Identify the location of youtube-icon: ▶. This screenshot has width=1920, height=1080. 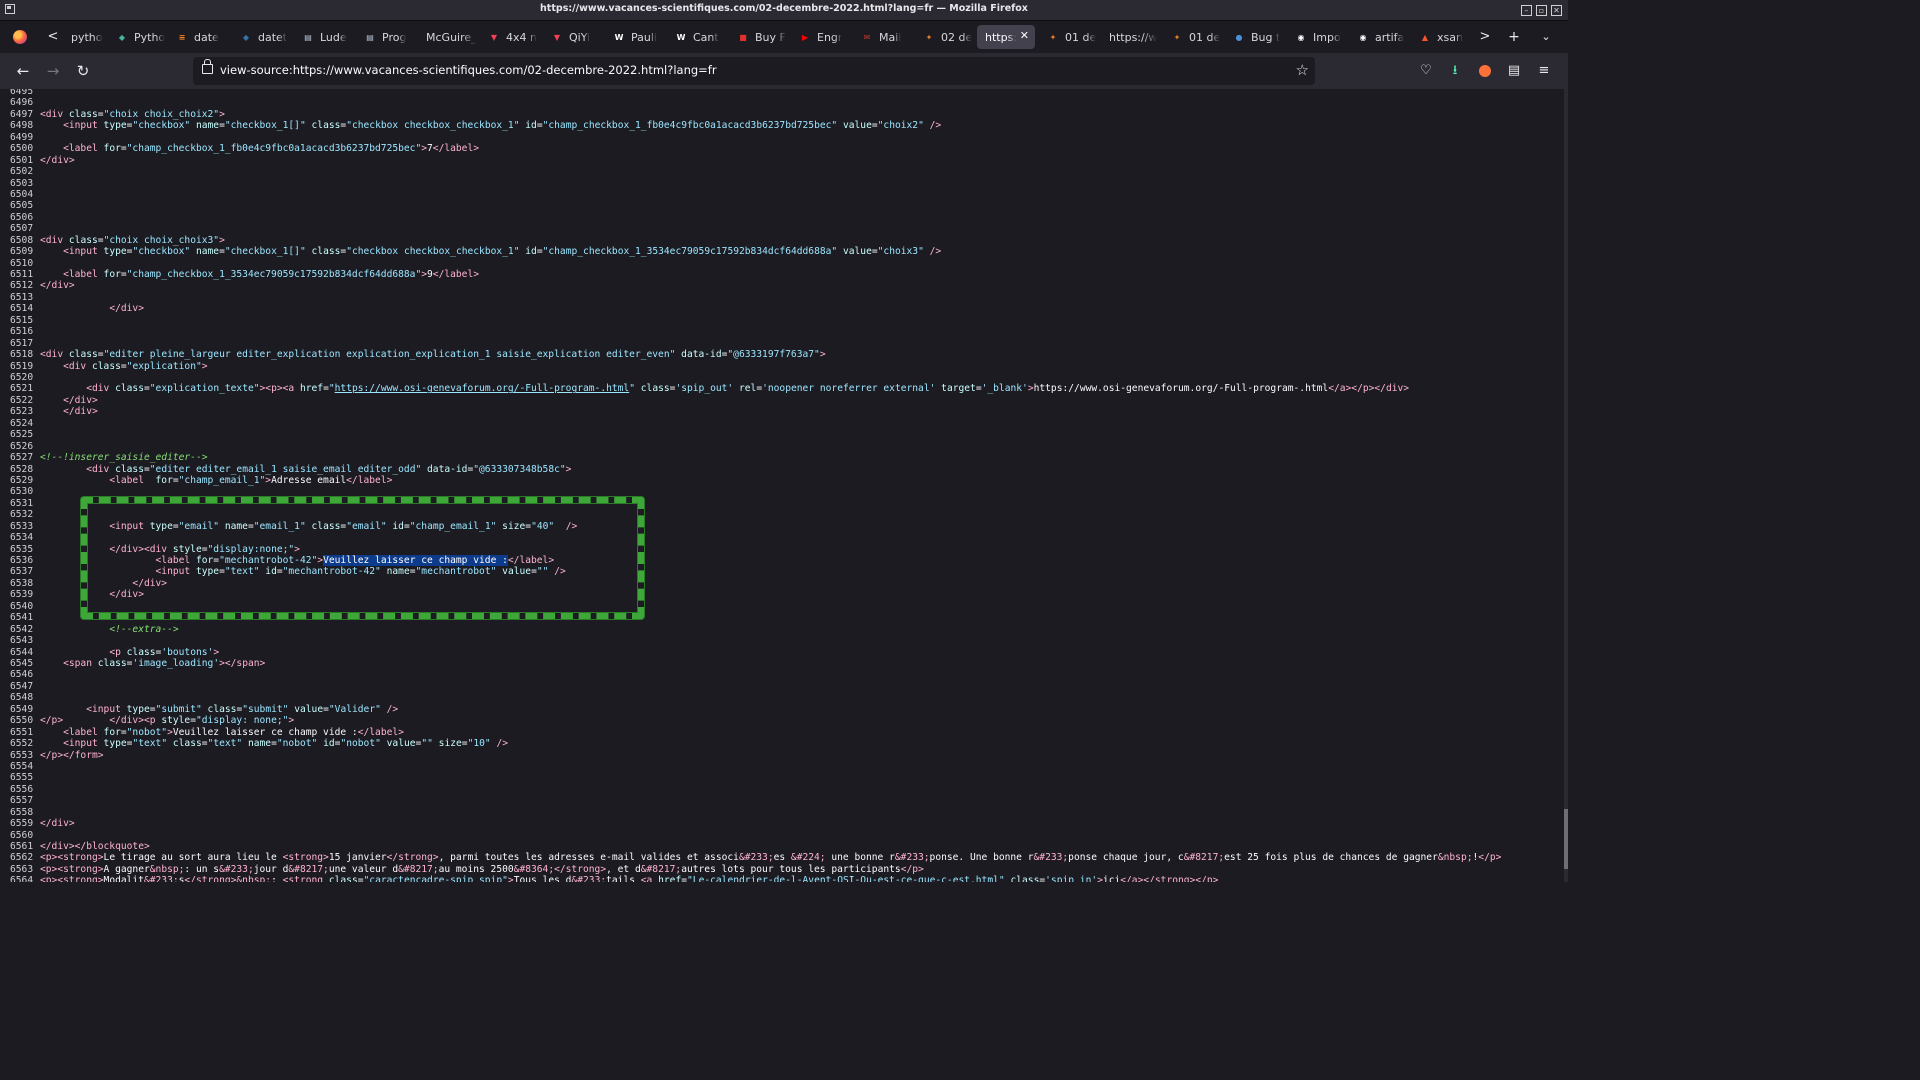
(805, 37).